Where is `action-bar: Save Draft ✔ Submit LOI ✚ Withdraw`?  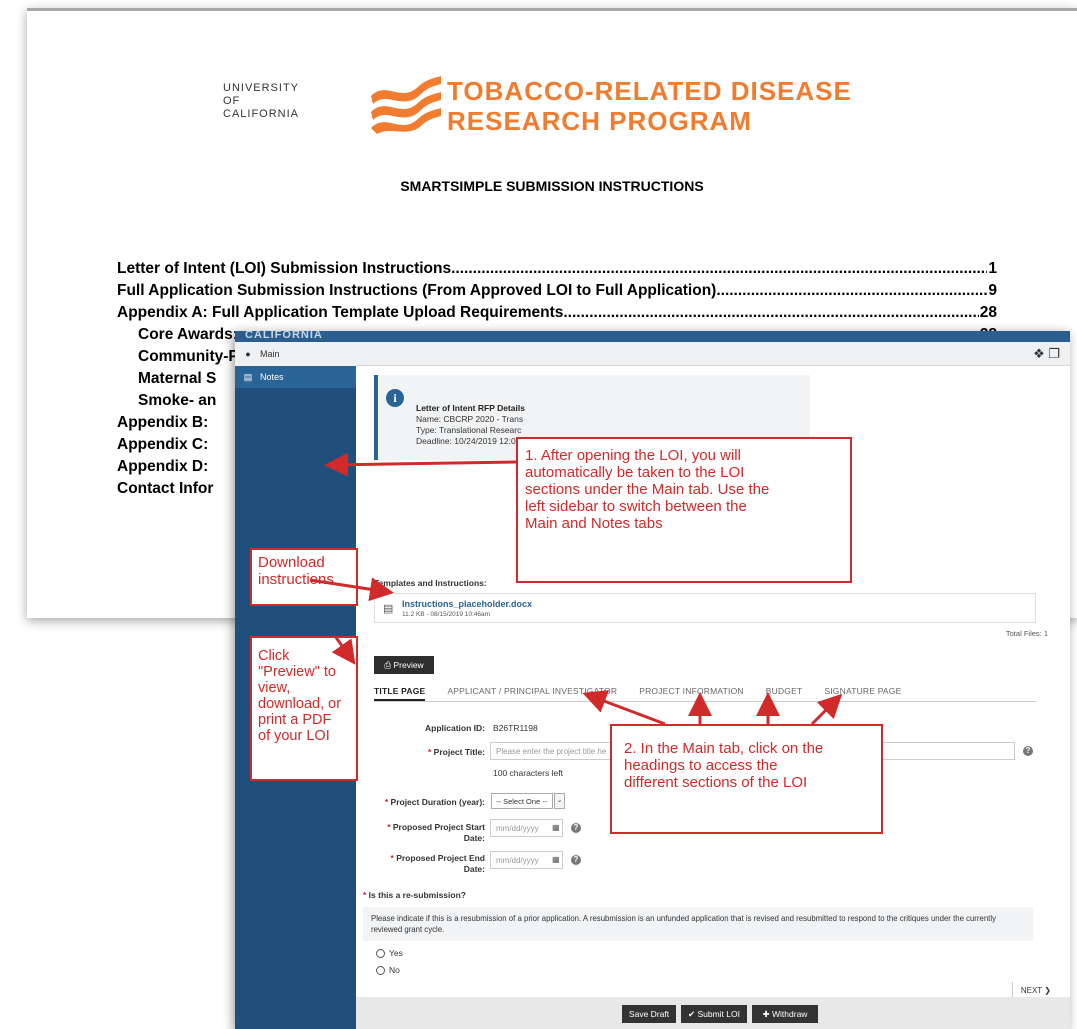
action-bar: Save Draft ✔ Submit LOI ✚ Withdraw is located at coordinates (713, 1013).